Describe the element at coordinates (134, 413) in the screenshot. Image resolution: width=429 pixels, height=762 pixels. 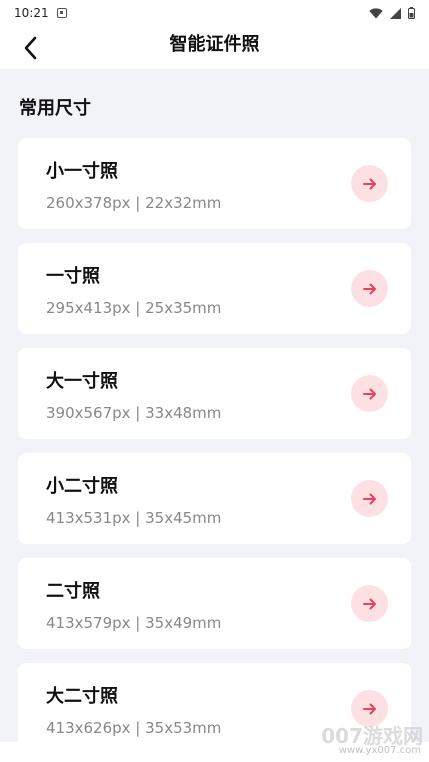
I see `size-spec: 390x567px | 33x48mm` at that location.